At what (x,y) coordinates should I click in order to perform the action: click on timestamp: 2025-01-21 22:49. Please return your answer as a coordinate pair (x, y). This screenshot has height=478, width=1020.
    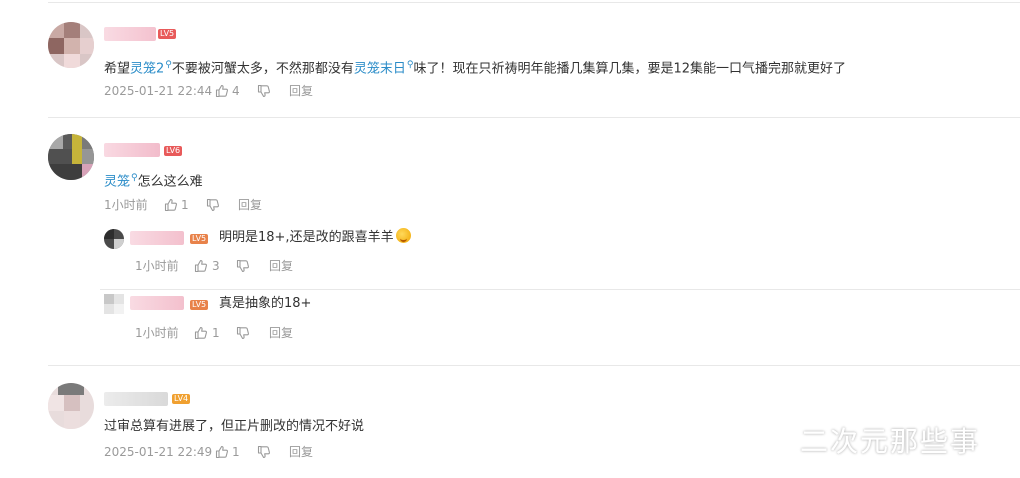
    Looking at the image, I should click on (158, 452).